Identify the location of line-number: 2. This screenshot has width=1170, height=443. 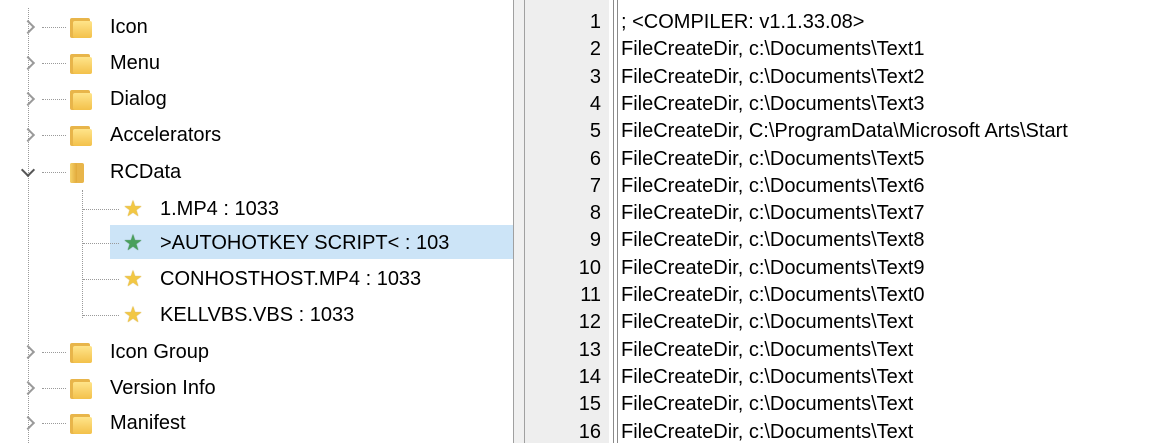
(595, 49).